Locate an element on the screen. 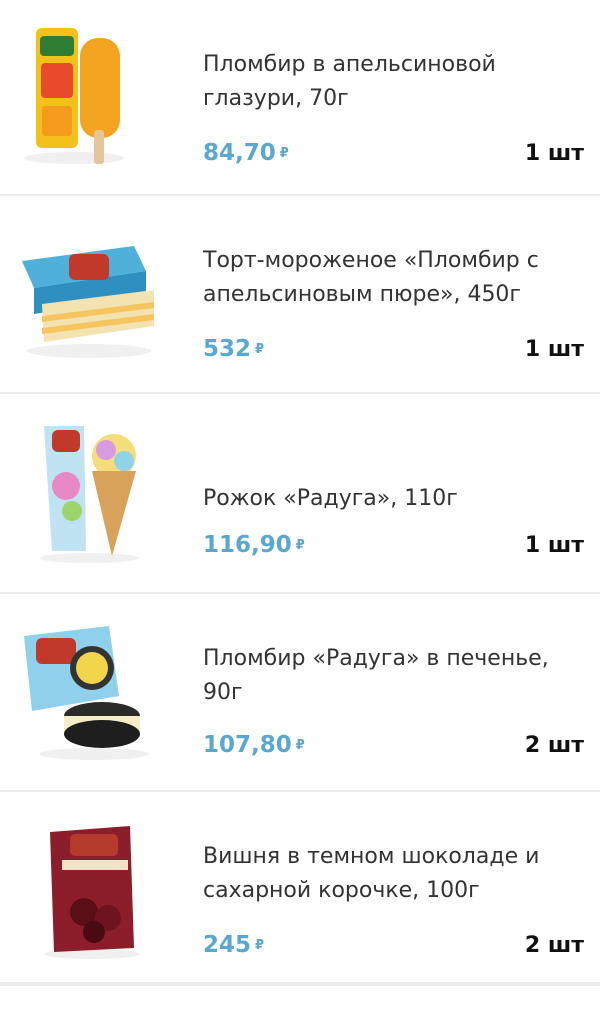  price-value: 532 is located at coordinates (227, 349).